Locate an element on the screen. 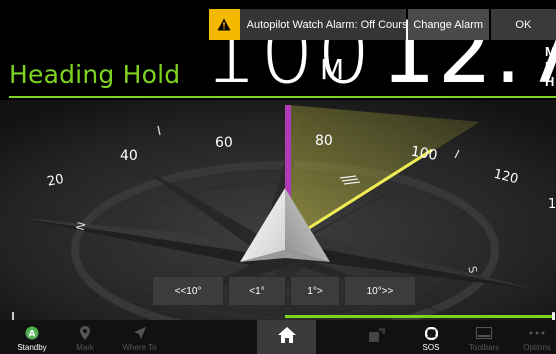  warning-icon is located at coordinates (224, 24).